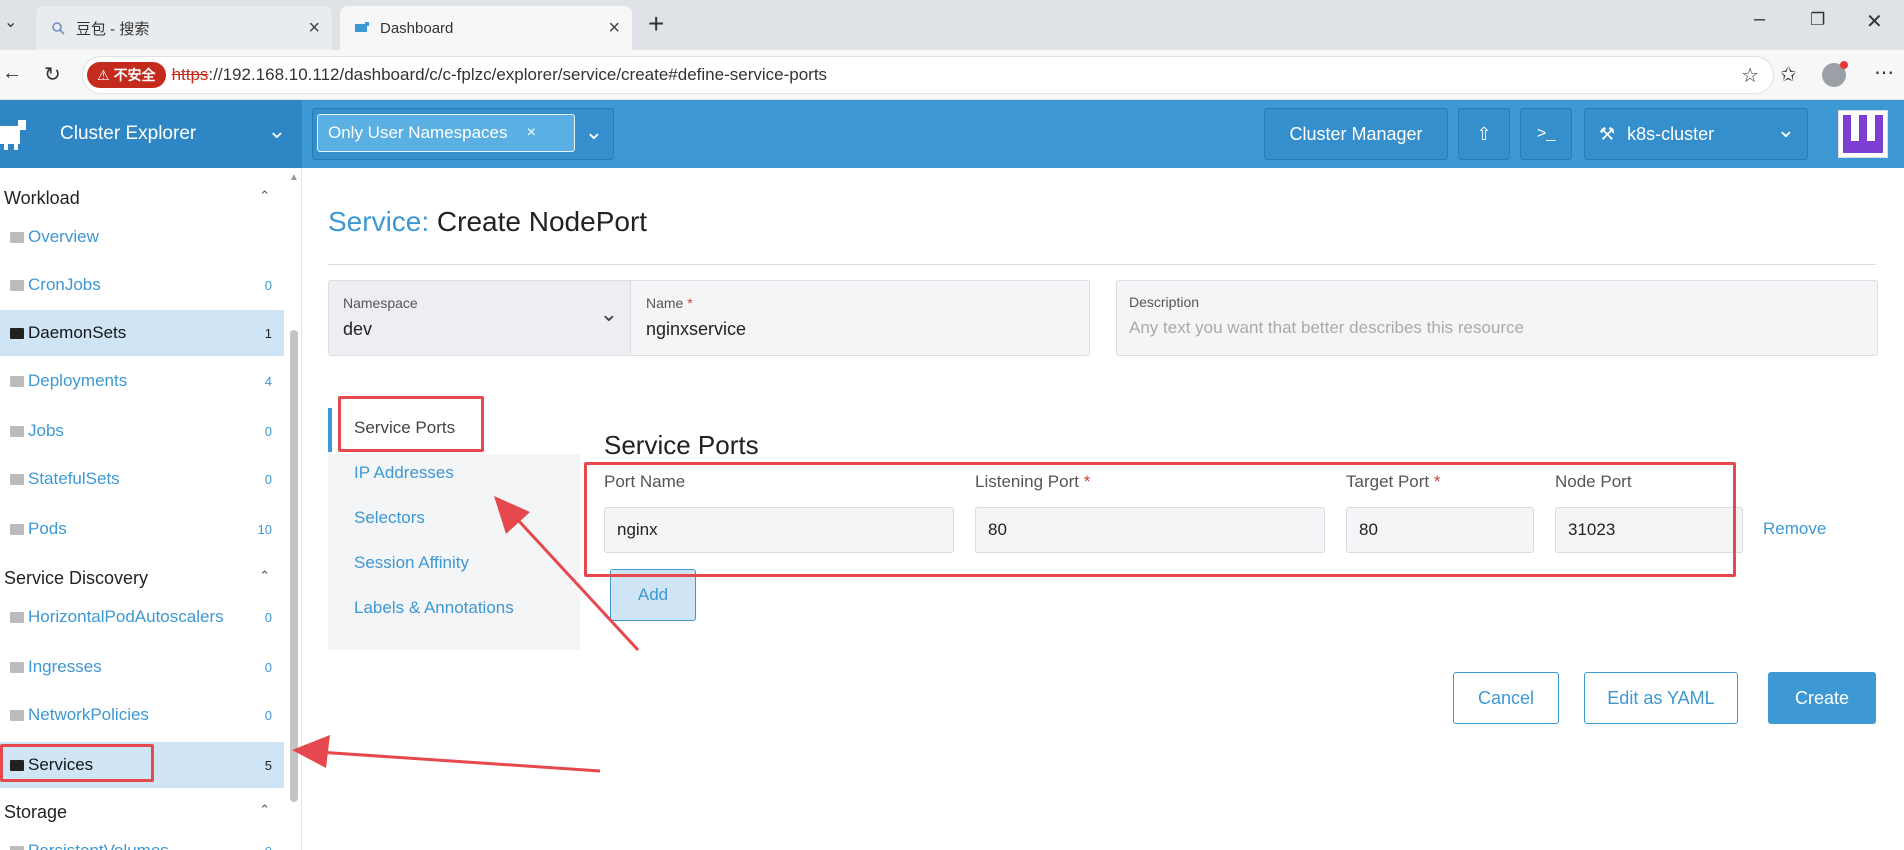  Describe the element at coordinates (1356, 134) in the screenshot. I see `cluster-manager-button: Cluster Manager` at that location.